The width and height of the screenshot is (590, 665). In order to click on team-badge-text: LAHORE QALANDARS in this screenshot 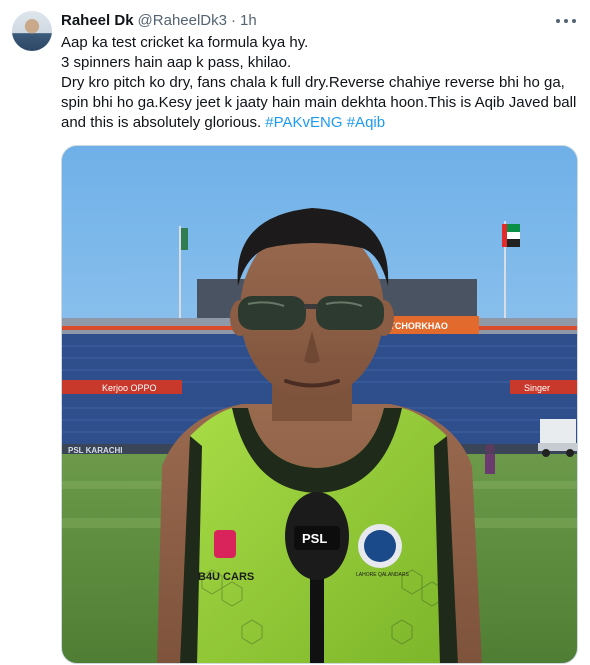, I will do `click(382, 575)`.